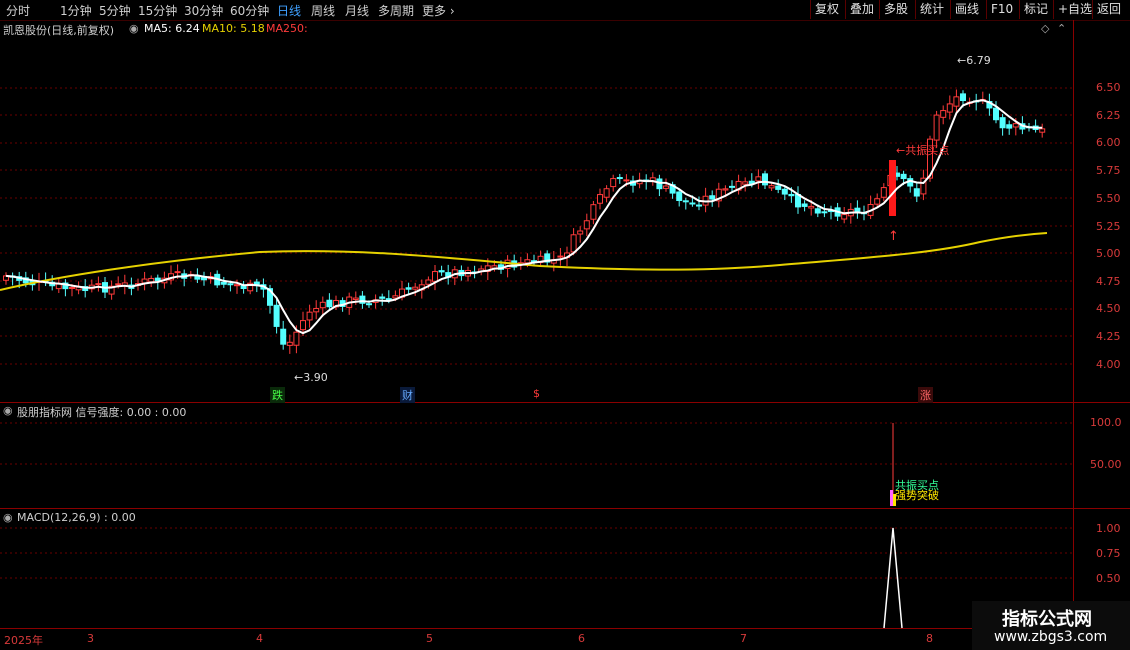  I want to click on event-marker-down: 跌, so click(277, 395).